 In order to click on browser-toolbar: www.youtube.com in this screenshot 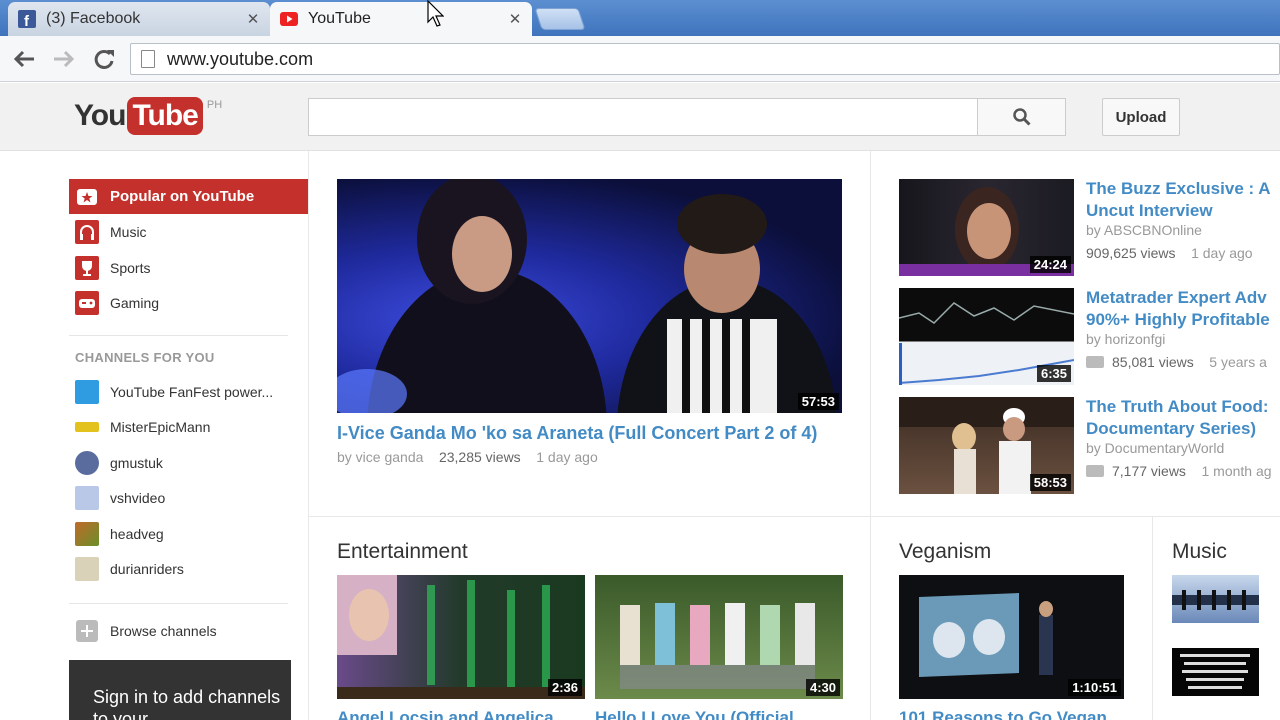, I will do `click(640, 59)`.